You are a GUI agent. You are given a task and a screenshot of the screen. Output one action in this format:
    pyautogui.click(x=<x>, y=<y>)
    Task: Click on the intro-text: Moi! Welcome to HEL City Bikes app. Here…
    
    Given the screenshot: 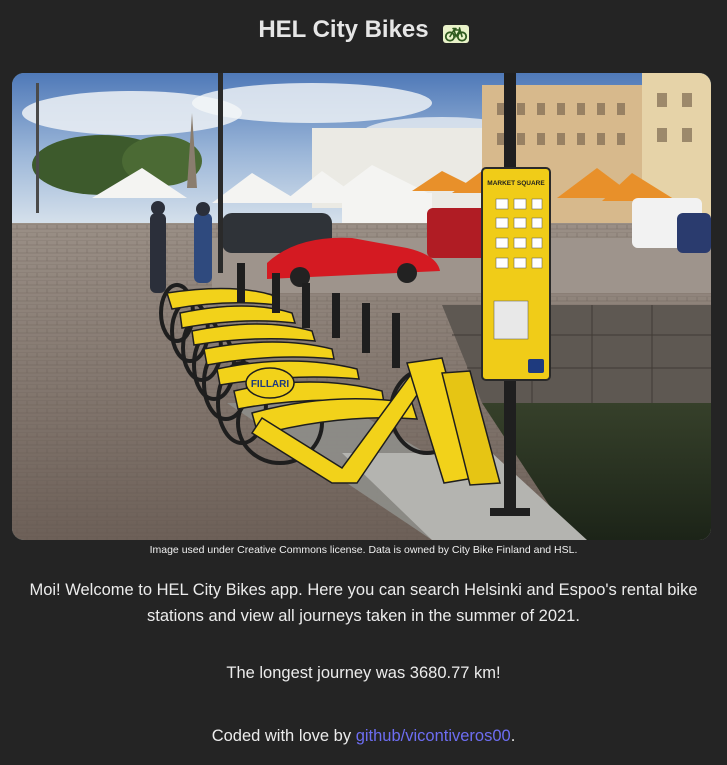 What is the action you would take?
    pyautogui.click(x=363, y=603)
    